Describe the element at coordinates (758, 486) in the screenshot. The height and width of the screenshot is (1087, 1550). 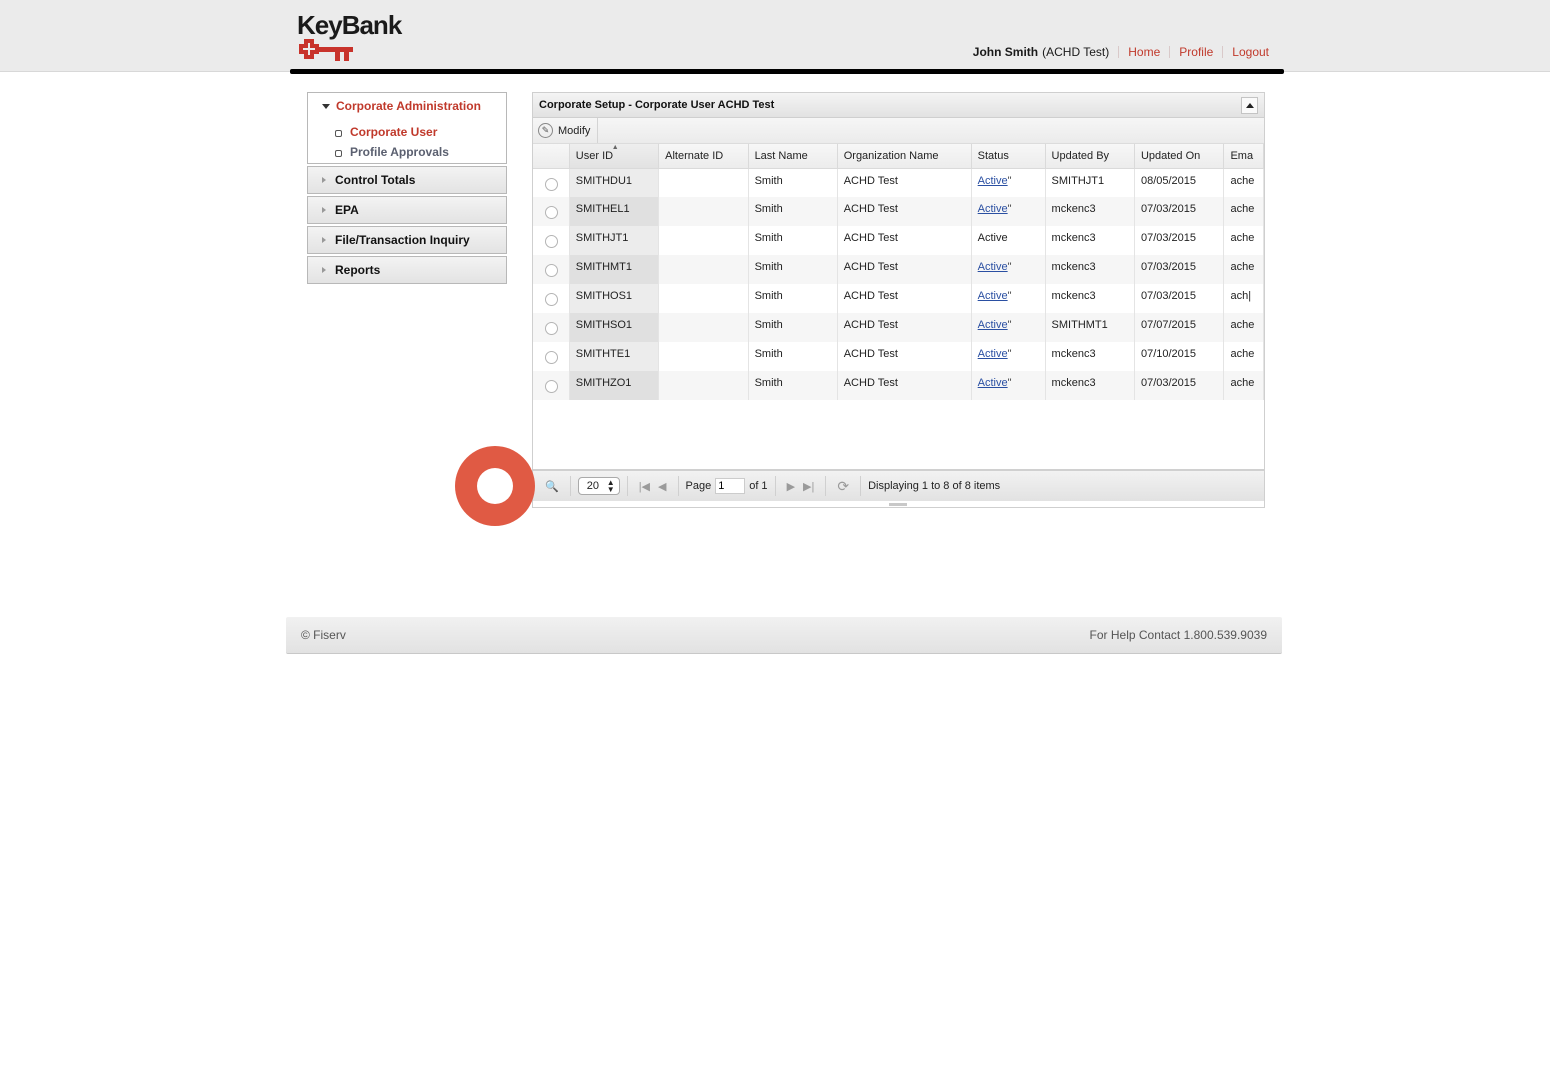
I see `page-of-label: of 1` at that location.